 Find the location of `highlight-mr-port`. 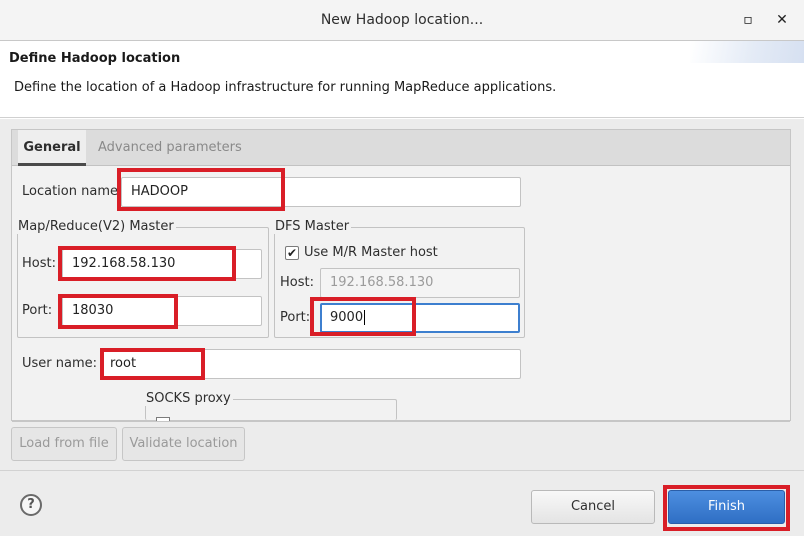

highlight-mr-port is located at coordinates (118, 311).